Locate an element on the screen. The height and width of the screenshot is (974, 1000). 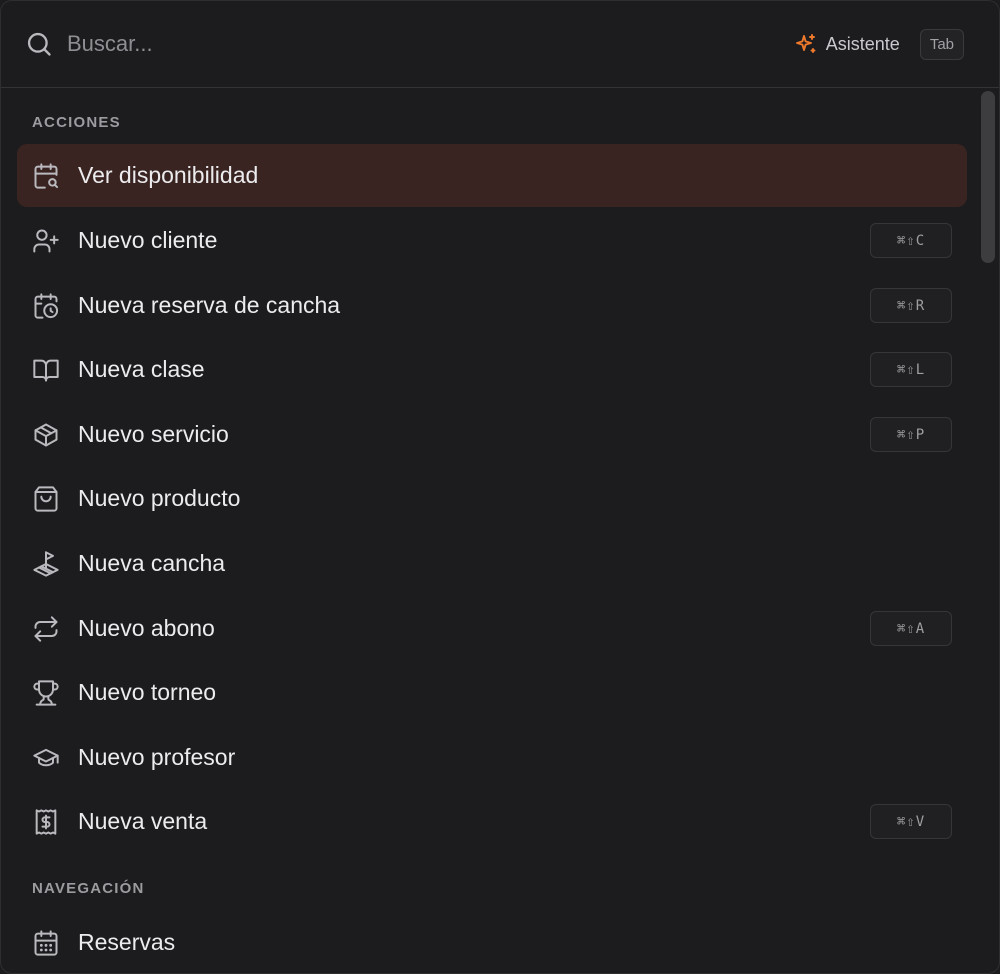
action-label: Ver disponibilidad is located at coordinates (168, 175).